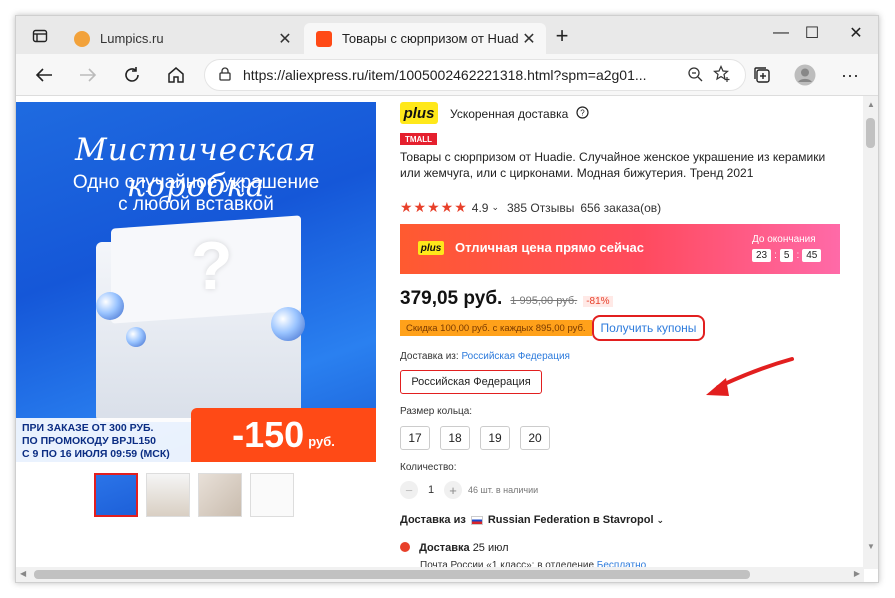 Image resolution: width=895 pixels, height=598 pixels. I want to click on tab-title: Lumpics.ru, so click(132, 38).